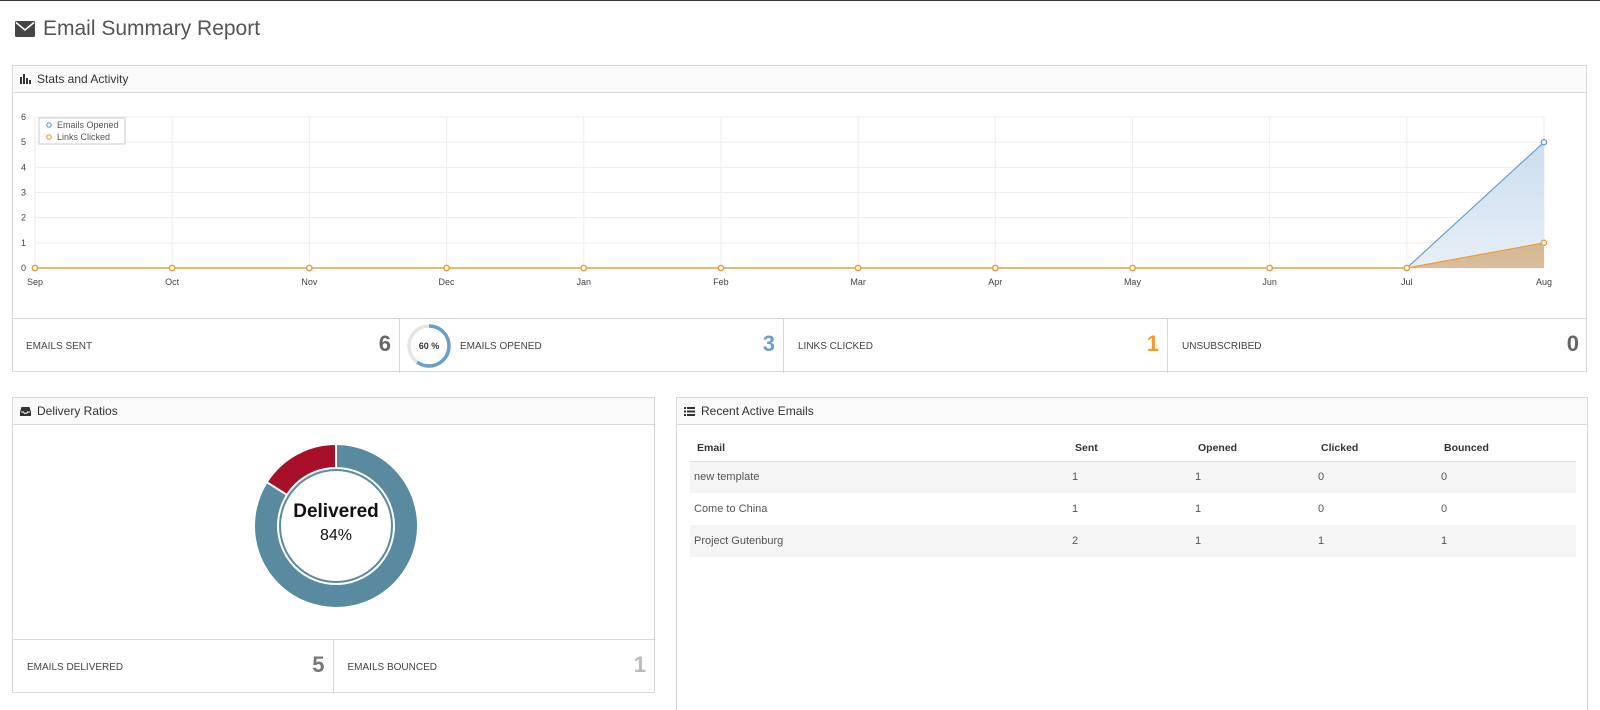 The image size is (1600, 710). I want to click on recent-emails-title: Recent Active Emails, so click(757, 411).